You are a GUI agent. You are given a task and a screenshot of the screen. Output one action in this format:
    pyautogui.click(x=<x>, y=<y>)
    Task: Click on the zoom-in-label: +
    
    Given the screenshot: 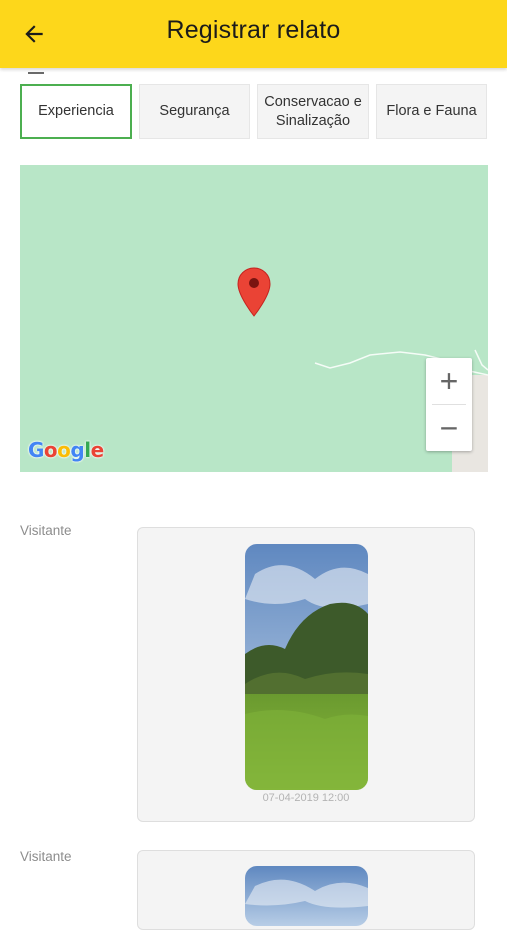 What is the action you would take?
    pyautogui.click(x=449, y=380)
    